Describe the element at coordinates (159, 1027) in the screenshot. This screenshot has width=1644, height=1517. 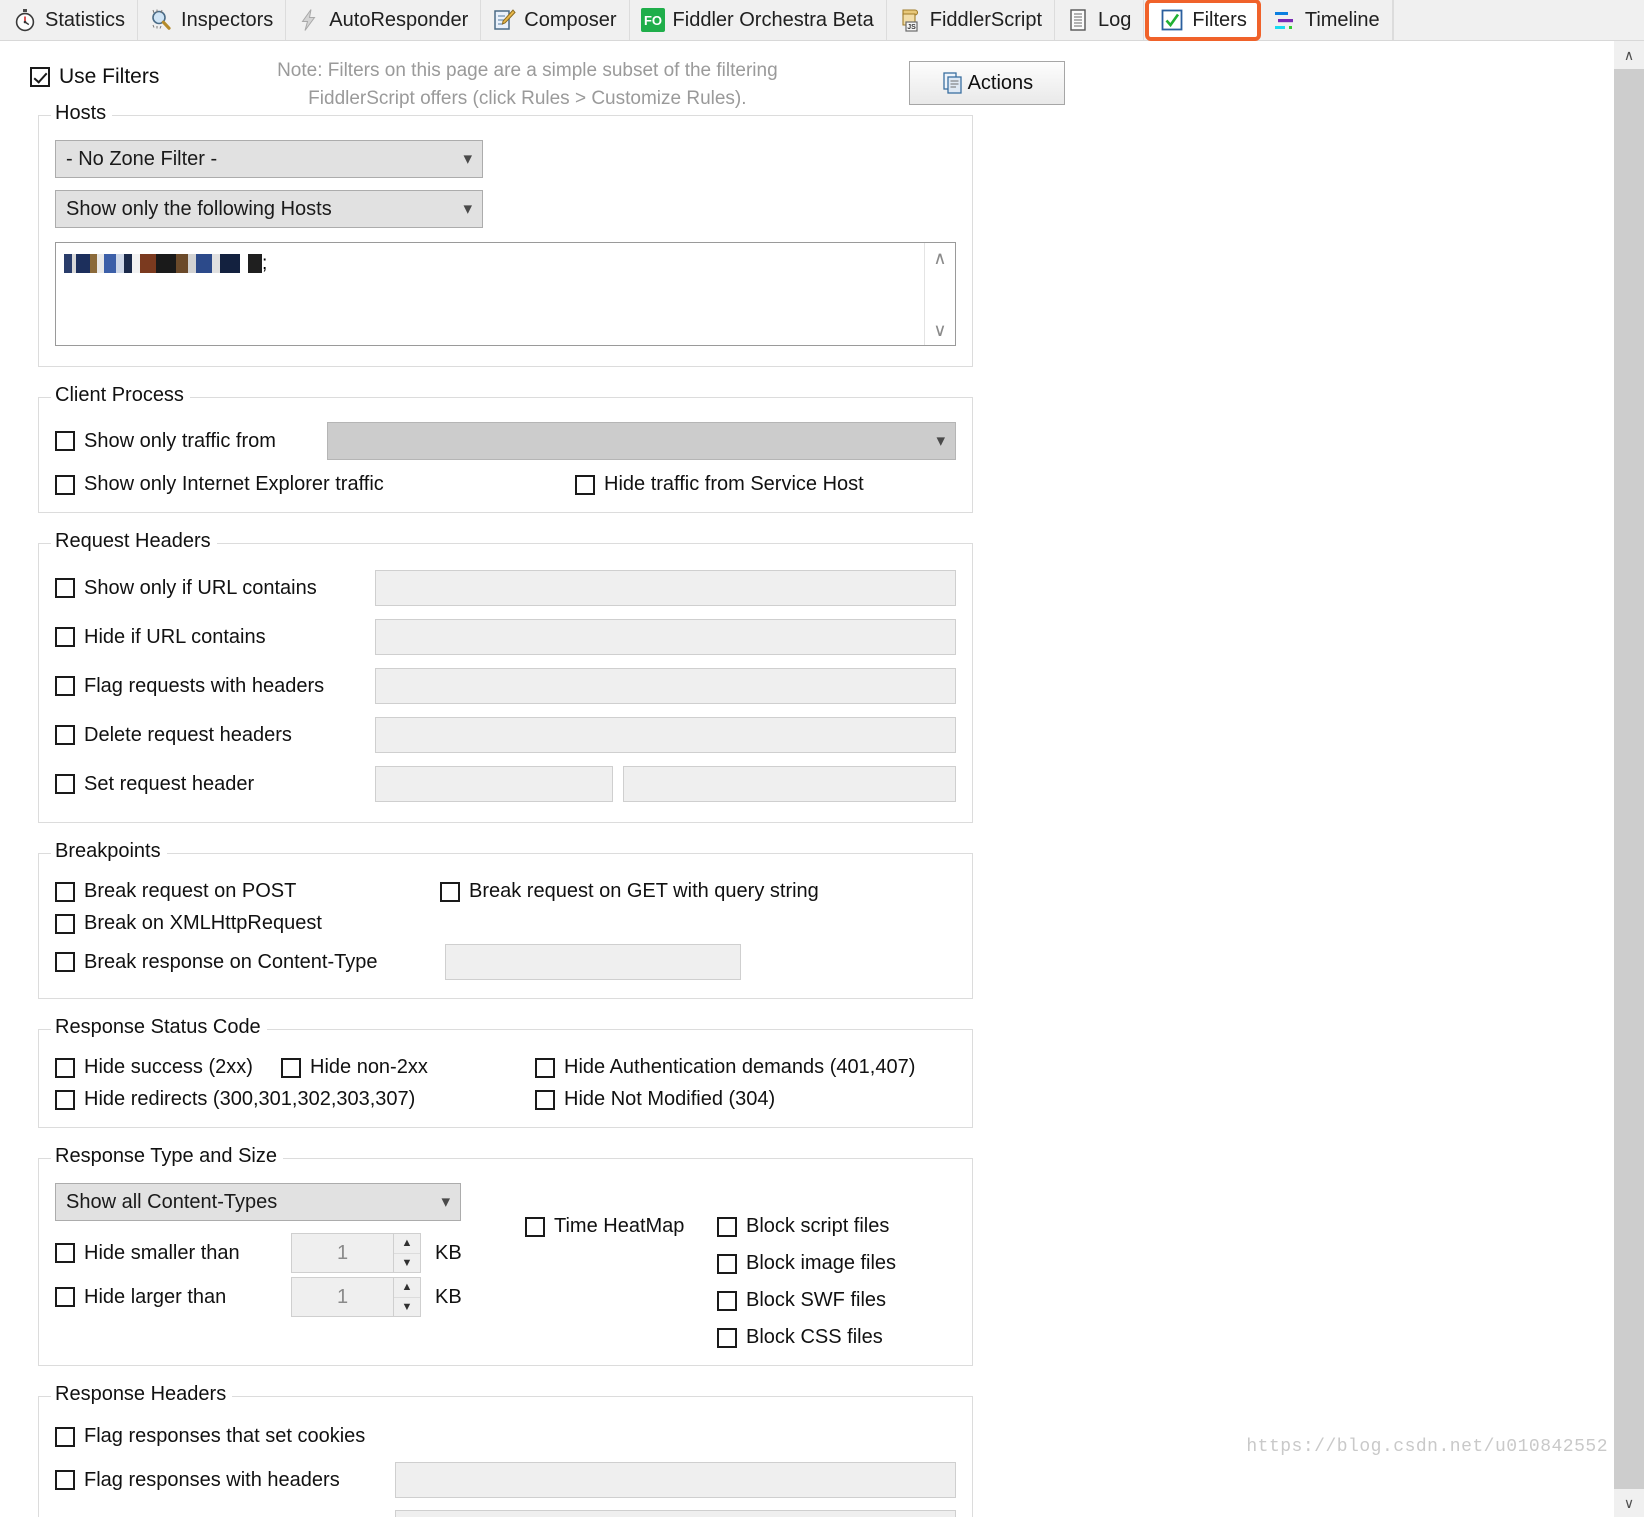
I see `response-status-group-title: Response Status Code` at that location.